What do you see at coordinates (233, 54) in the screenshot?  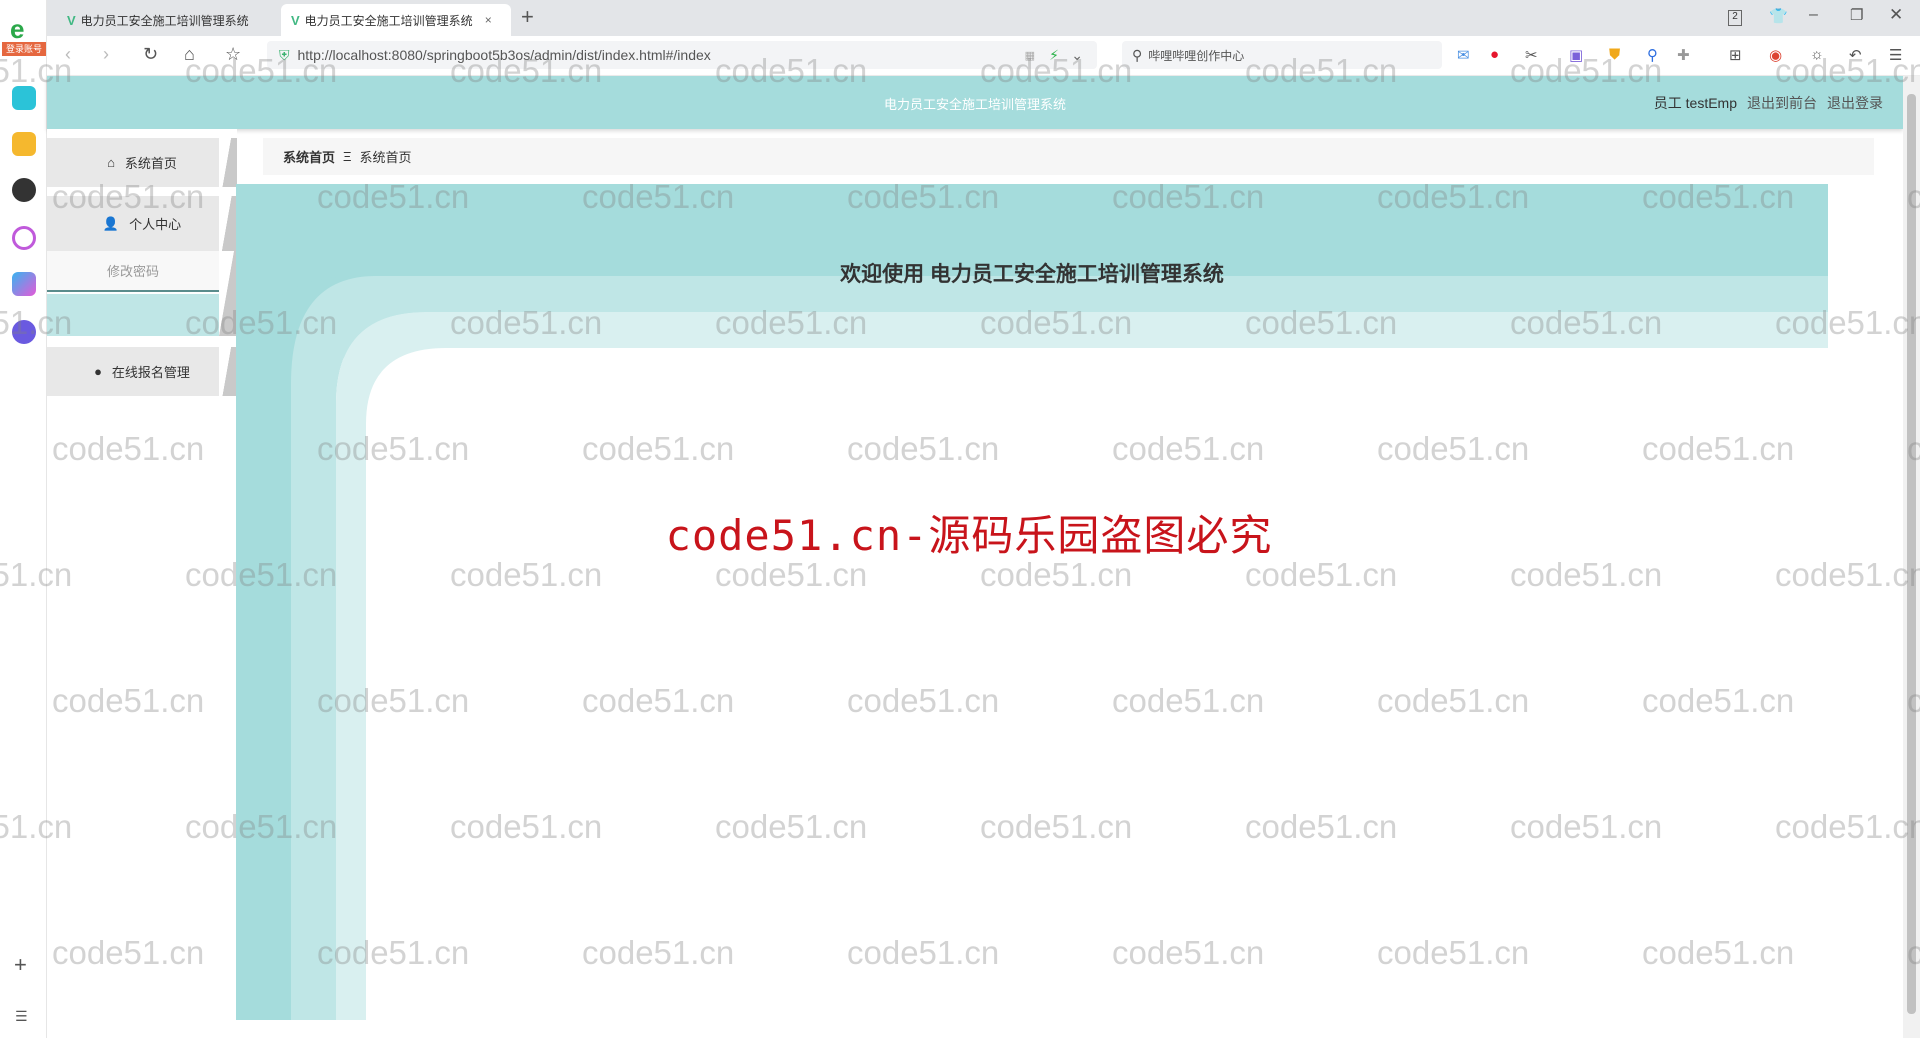 I see `bookmark-star-icon: ☆` at bounding box center [233, 54].